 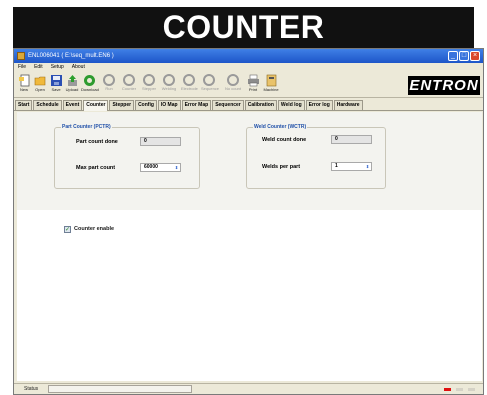 I want to click on tab-sequencer: Sequencer, so click(x=228, y=105).